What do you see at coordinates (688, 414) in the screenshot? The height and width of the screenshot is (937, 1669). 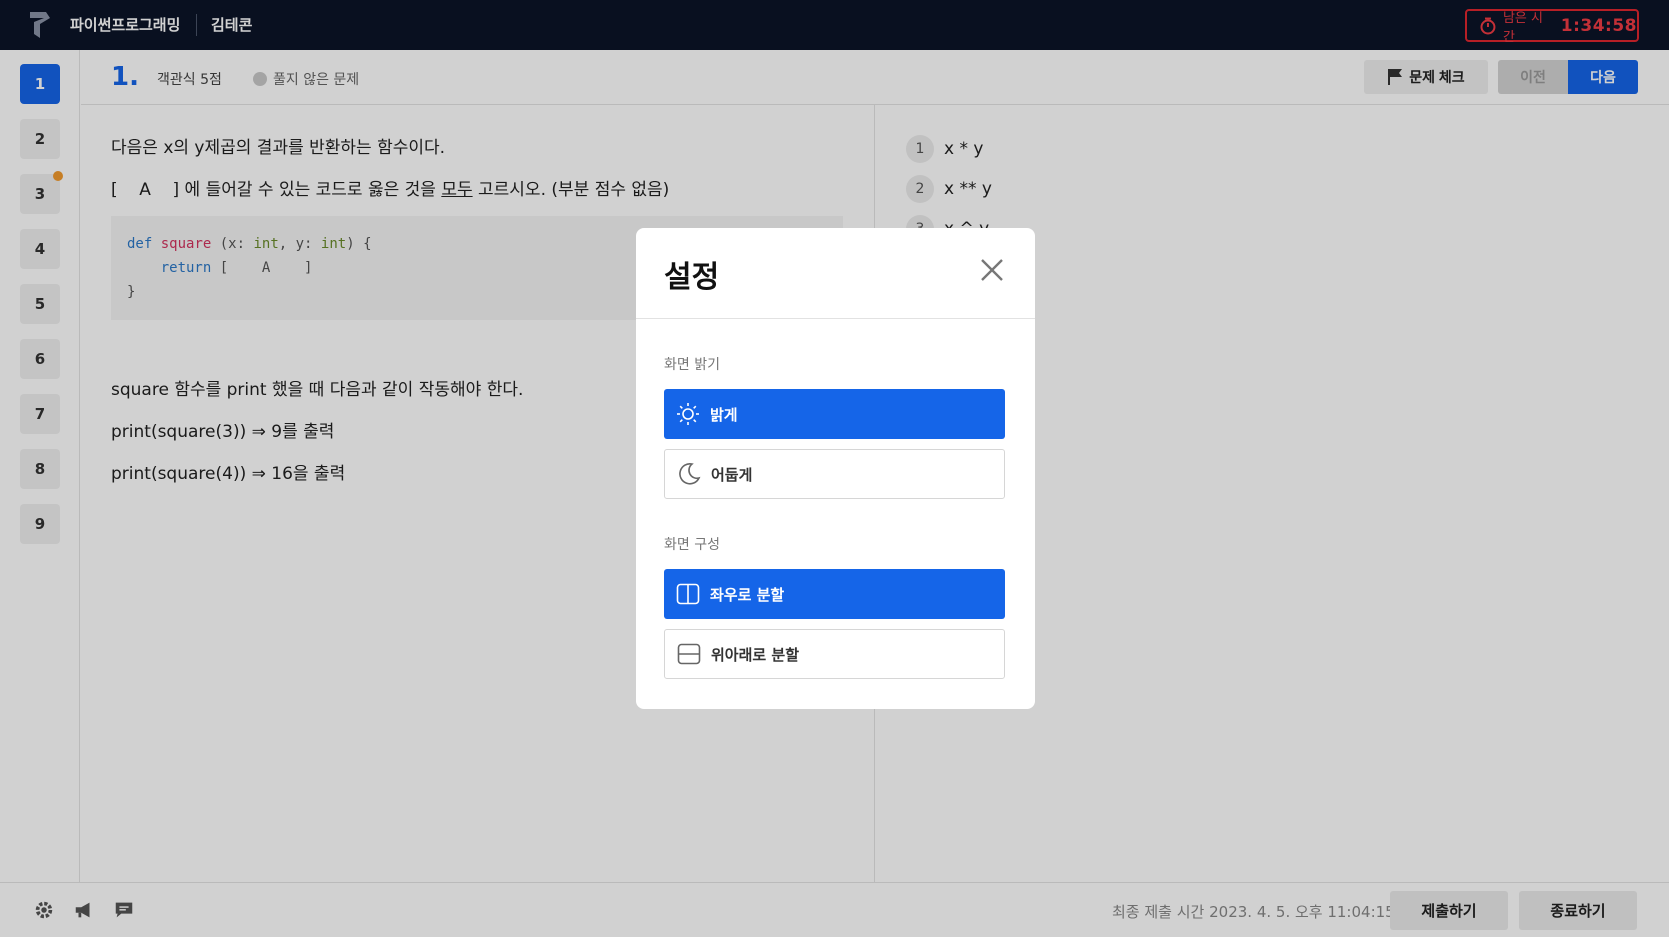 I see `sun-icon` at bounding box center [688, 414].